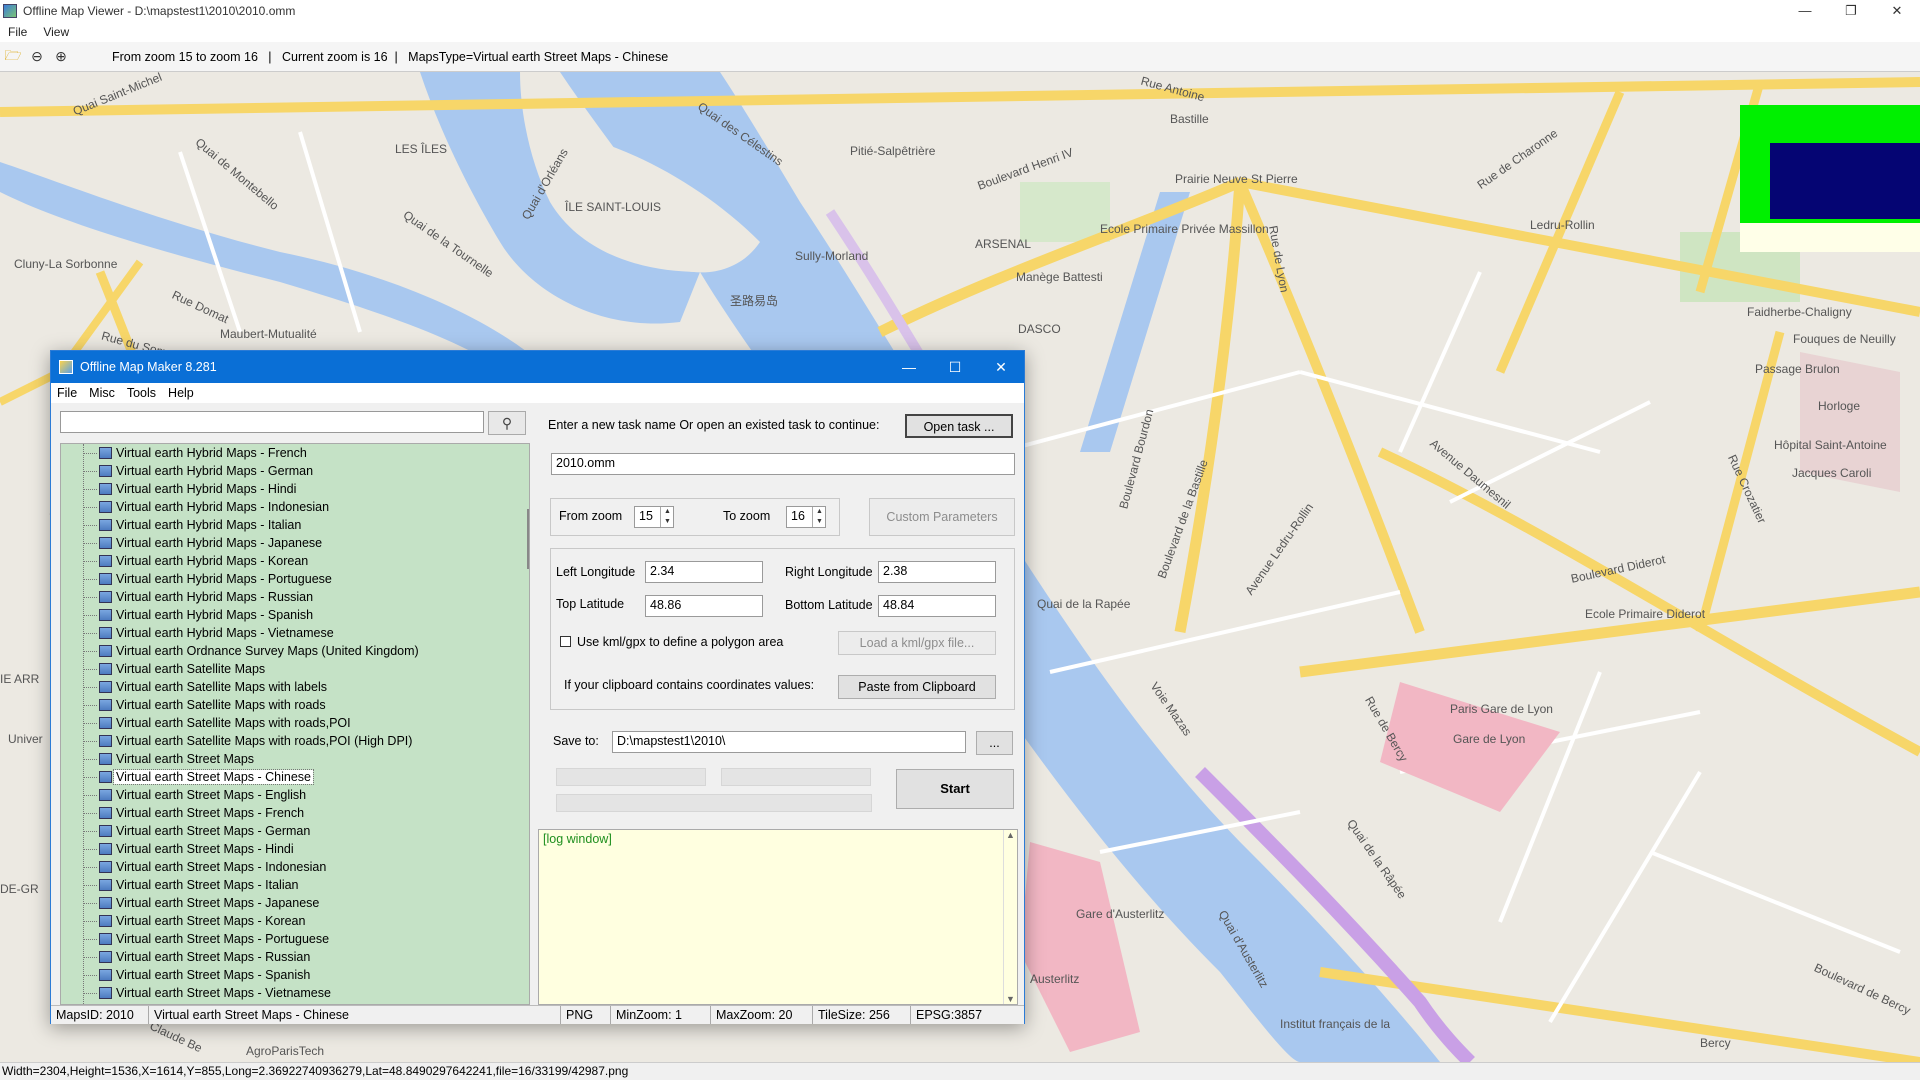 This screenshot has height=1080, width=1920. Describe the element at coordinates (191, 669) in the screenshot. I see `maptype-tree-item-label: Virtual earth Satellite Maps` at that location.